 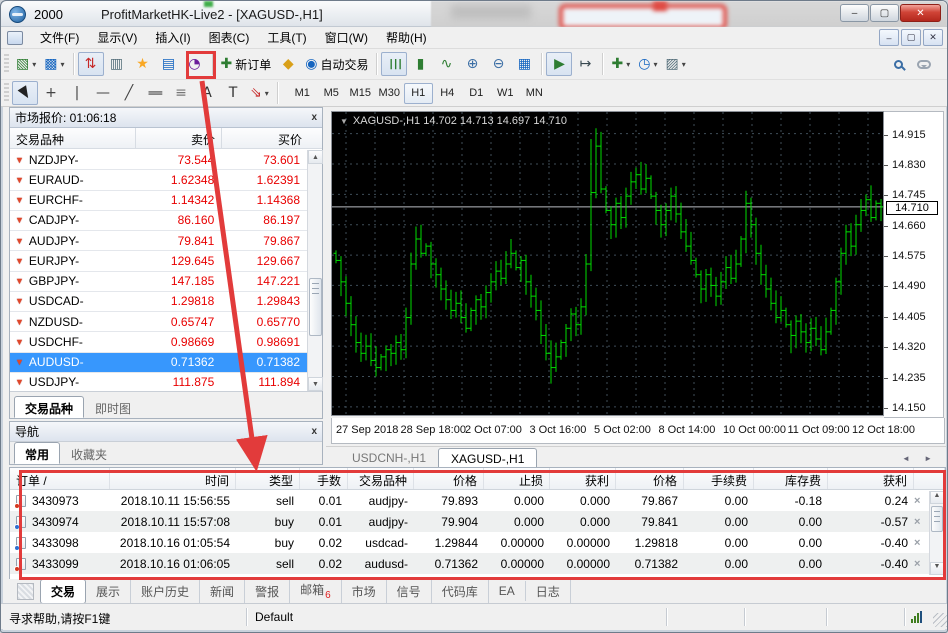 What do you see at coordinates (26, 64) in the screenshot?
I see `new-chart-button: ▧ ▾` at bounding box center [26, 64].